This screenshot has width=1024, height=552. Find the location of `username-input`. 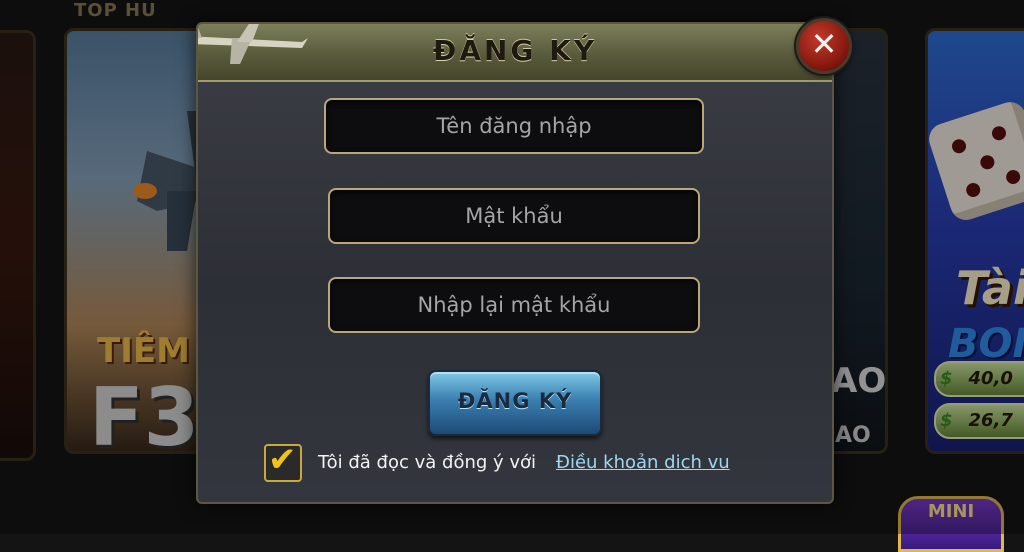

username-input is located at coordinates (514, 126).